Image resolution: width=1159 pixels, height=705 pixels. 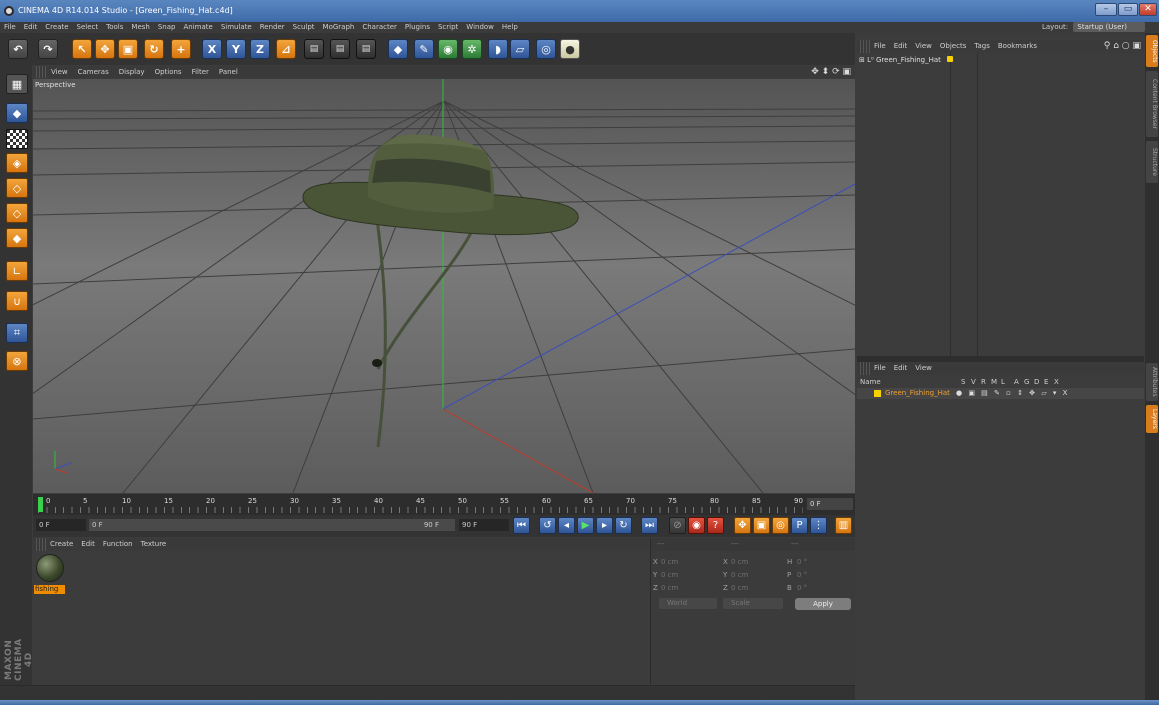 I want to click on layer-name: Green_Fishing_Hat, so click(x=917, y=393).